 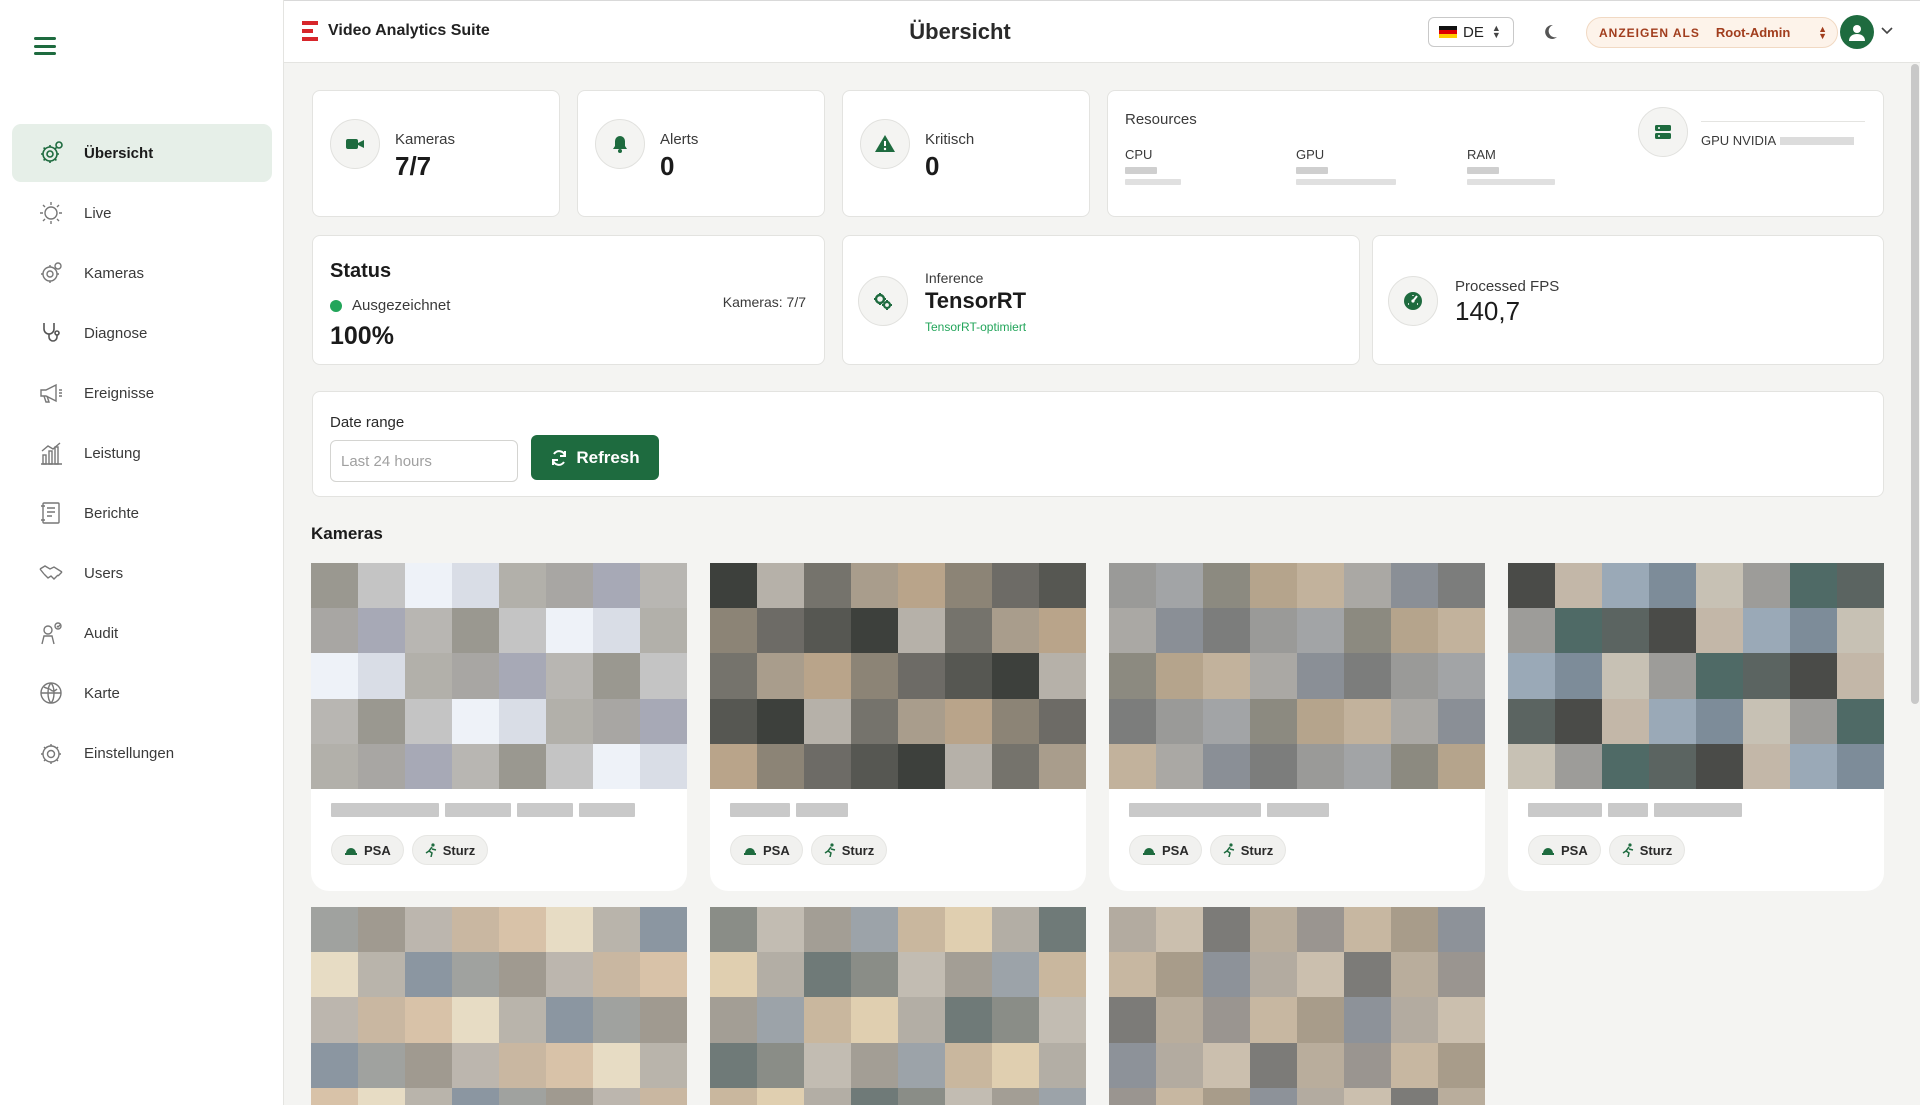 What do you see at coordinates (142, 453) in the screenshot?
I see `sidebar-item-leistung: Leistung` at bounding box center [142, 453].